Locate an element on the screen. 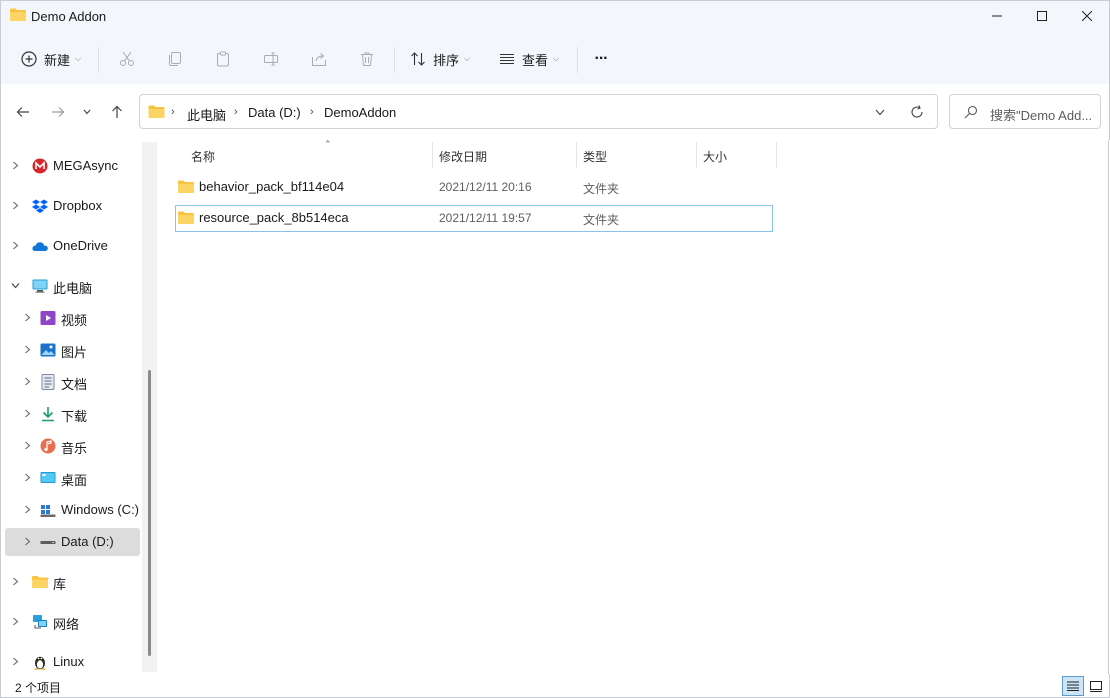 The height and width of the screenshot is (698, 1110). view-button: 查看 ⌵ is located at coordinates (529, 59).